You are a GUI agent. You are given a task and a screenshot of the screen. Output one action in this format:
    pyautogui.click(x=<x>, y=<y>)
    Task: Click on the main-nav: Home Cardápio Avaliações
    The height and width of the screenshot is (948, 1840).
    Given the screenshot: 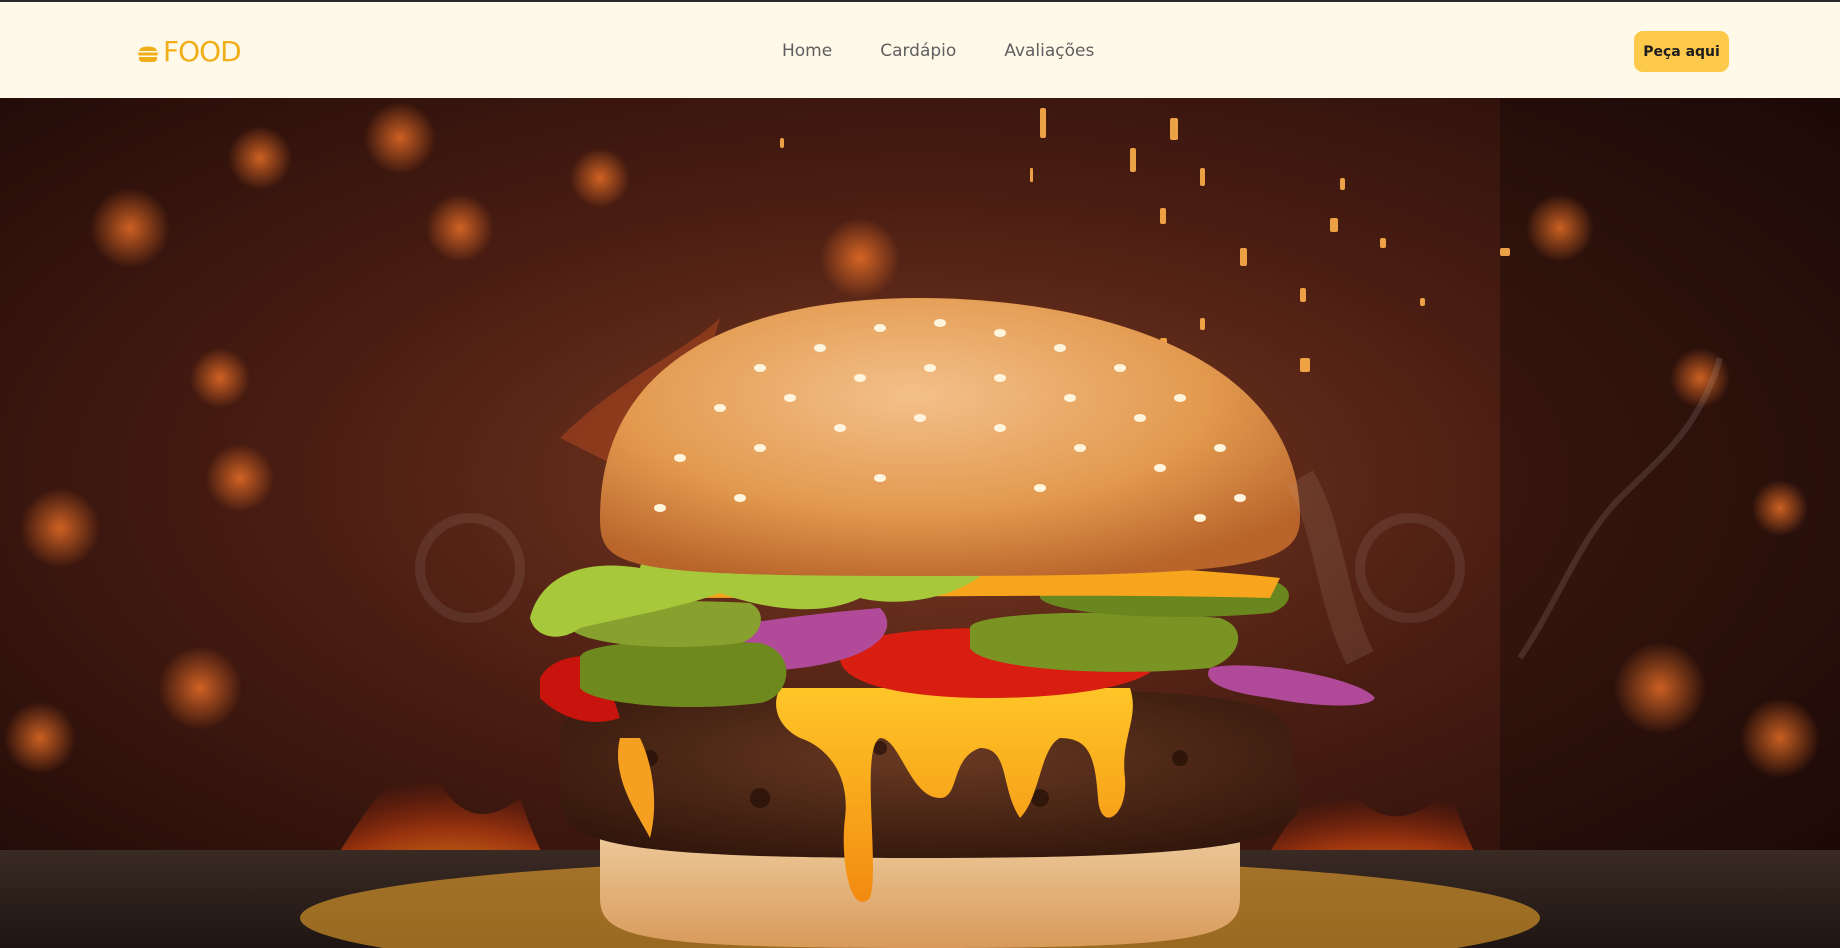 What is the action you would take?
    pyautogui.click(x=938, y=51)
    